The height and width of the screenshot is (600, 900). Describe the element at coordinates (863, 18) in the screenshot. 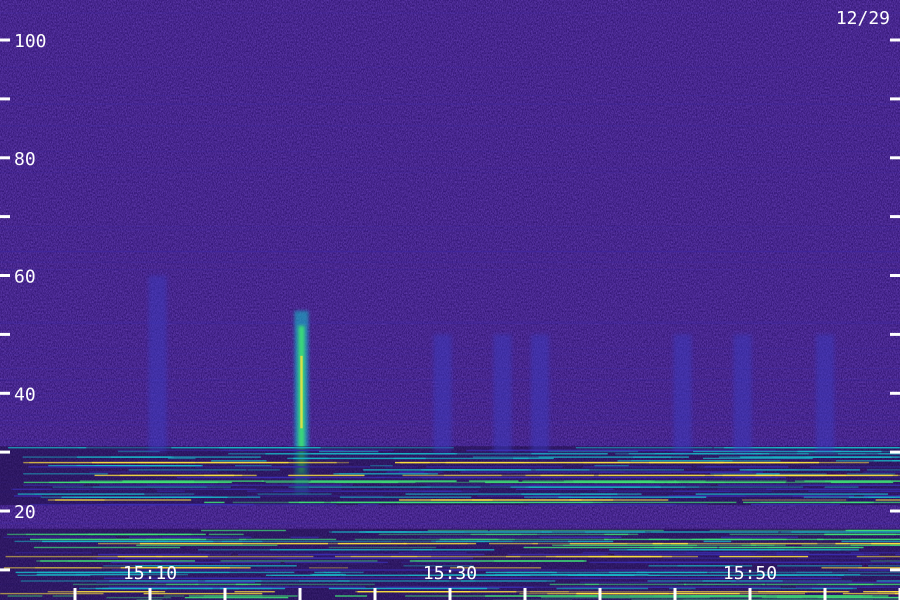

I see `date-label: 12/29` at that location.